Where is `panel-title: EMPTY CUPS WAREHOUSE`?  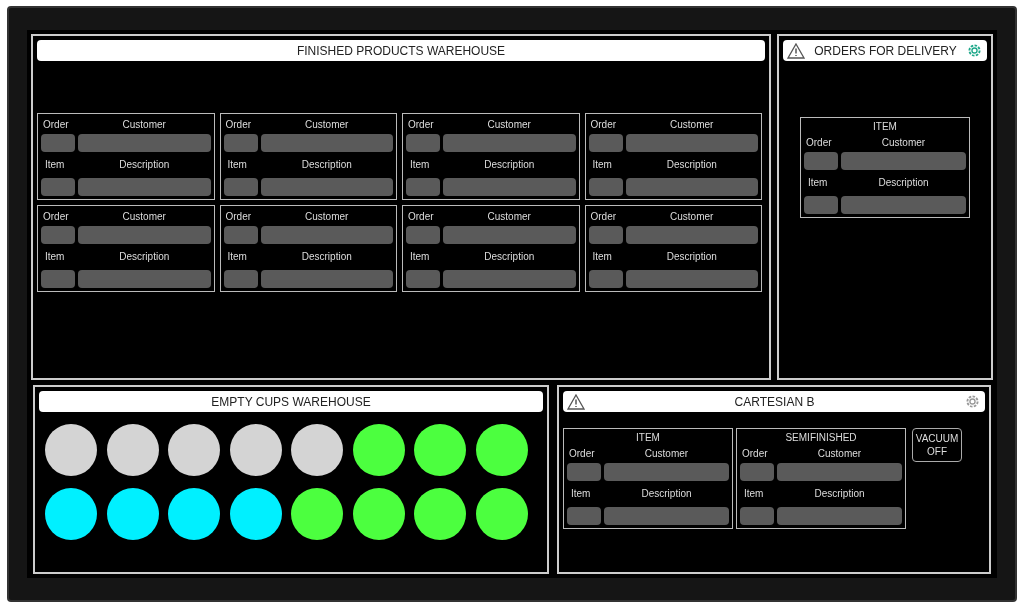
panel-title: EMPTY CUPS WAREHOUSE is located at coordinates (291, 401).